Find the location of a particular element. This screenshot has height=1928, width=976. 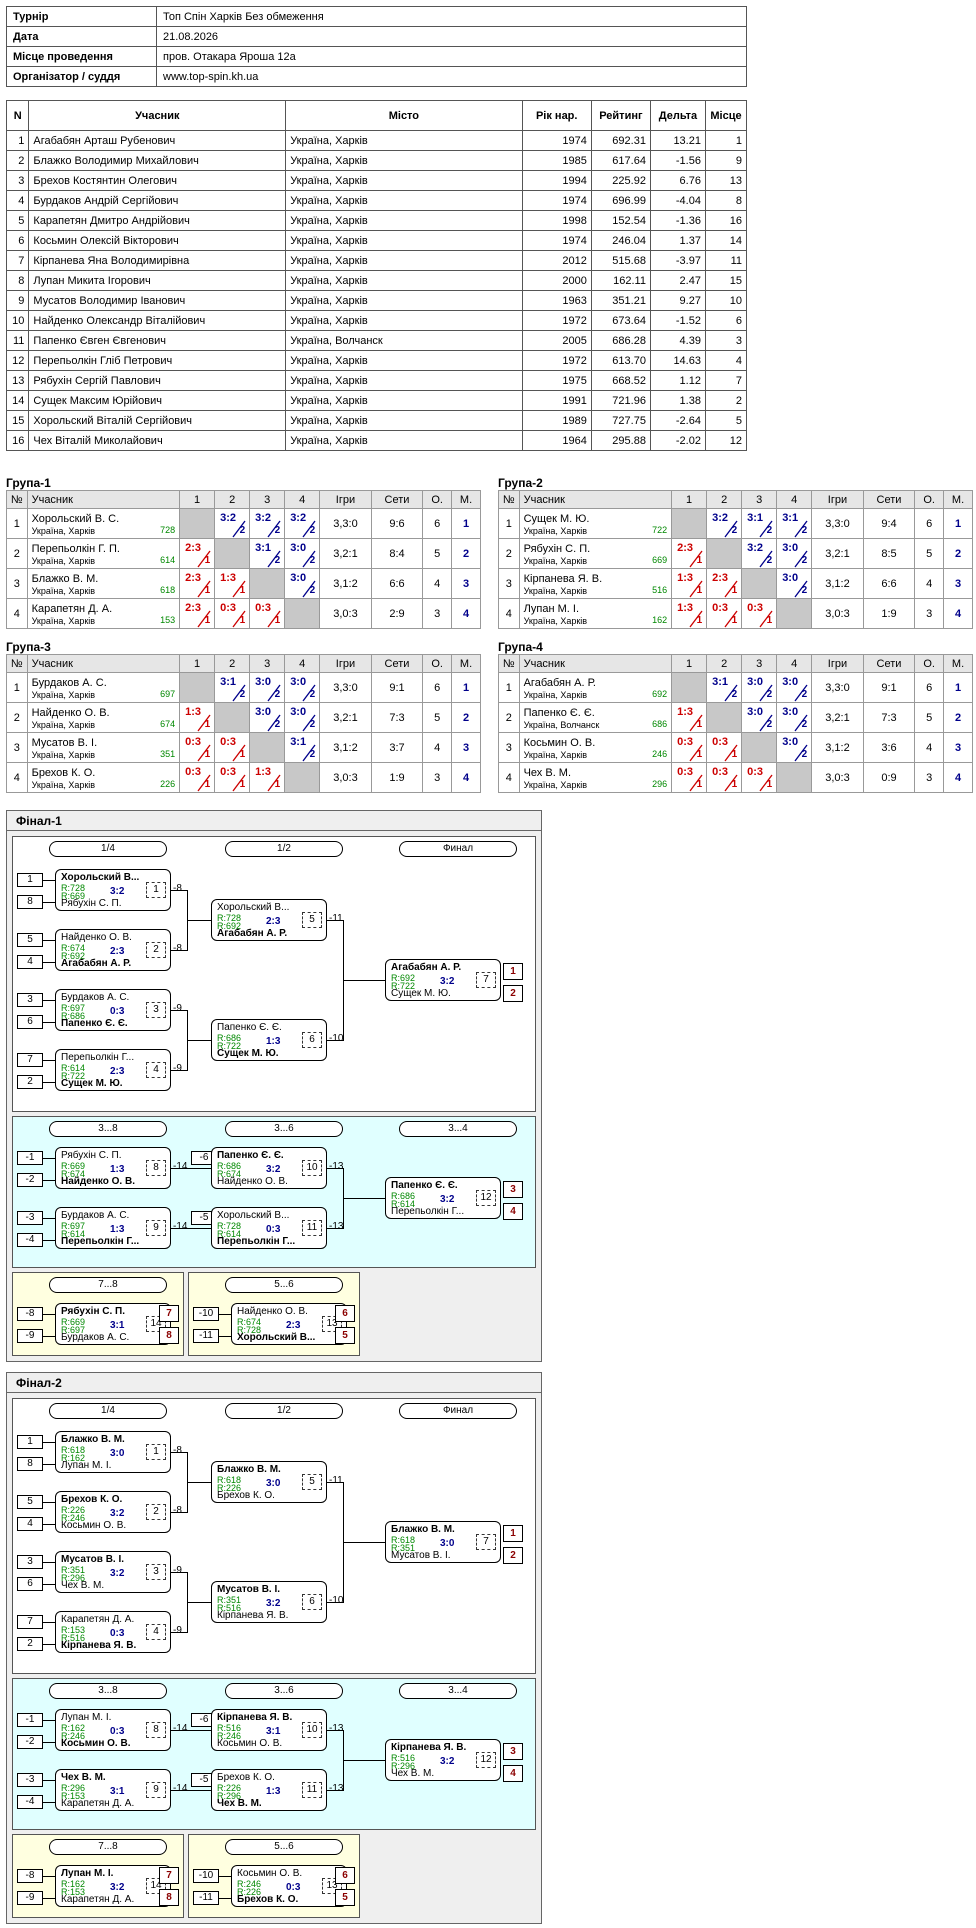

group-column-header: 2 is located at coordinates (232, 499).